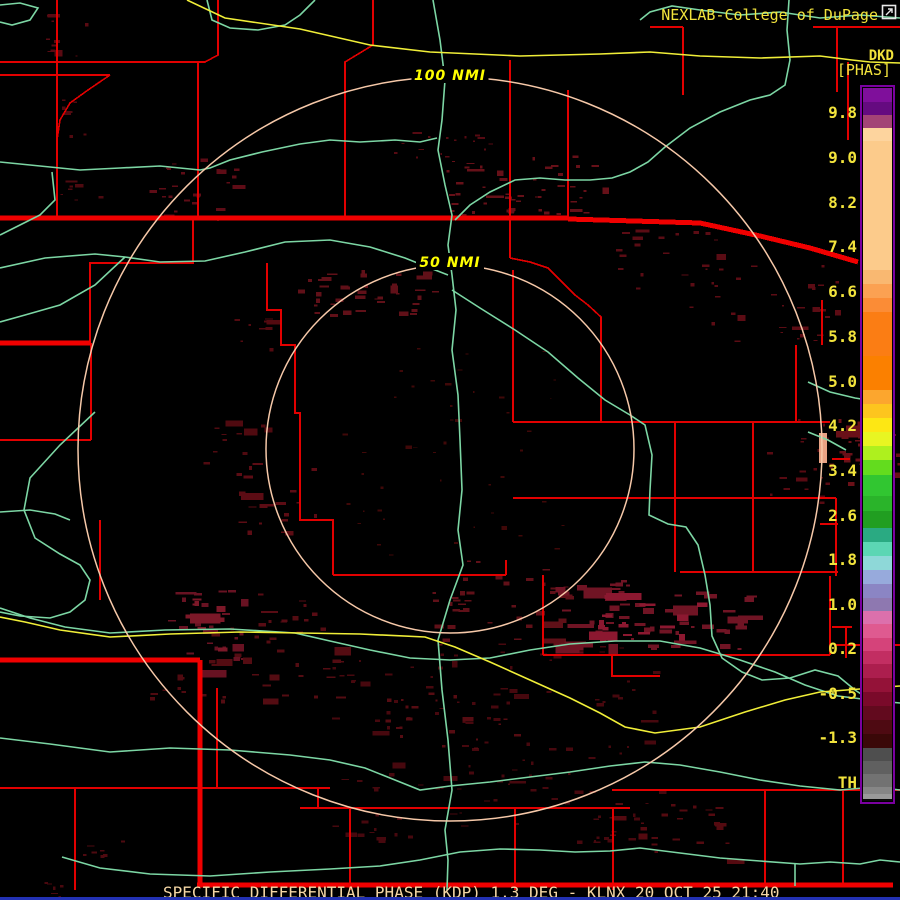  I want to click on popout-arrow-icon, so click(889, 12).